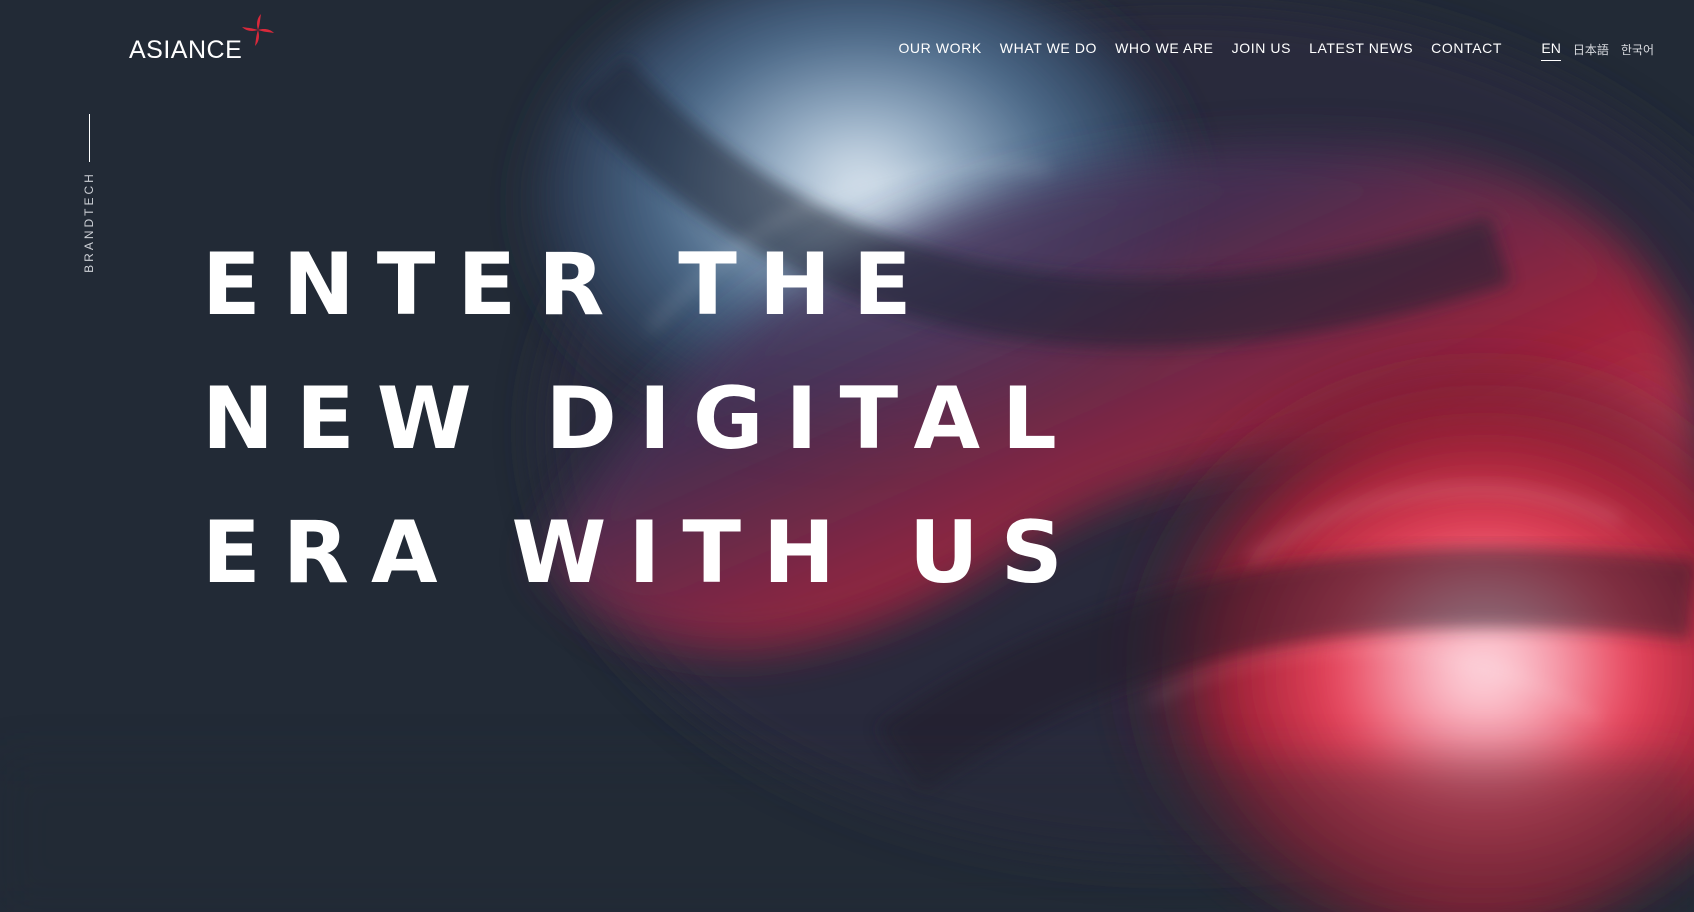  What do you see at coordinates (643, 553) in the screenshot?
I see `headline-line-3: ERA WITH US` at bounding box center [643, 553].